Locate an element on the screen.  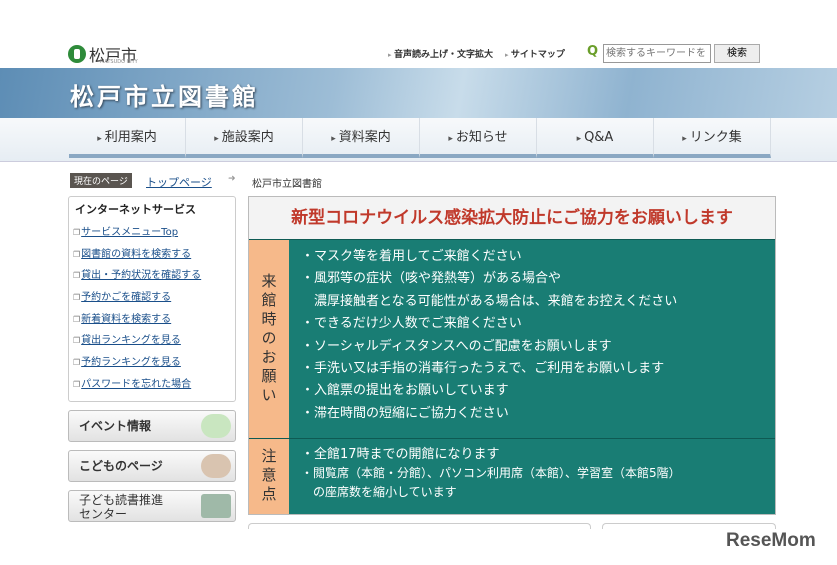
section-label: 来館時のお願い is located at coordinates (269, 339).